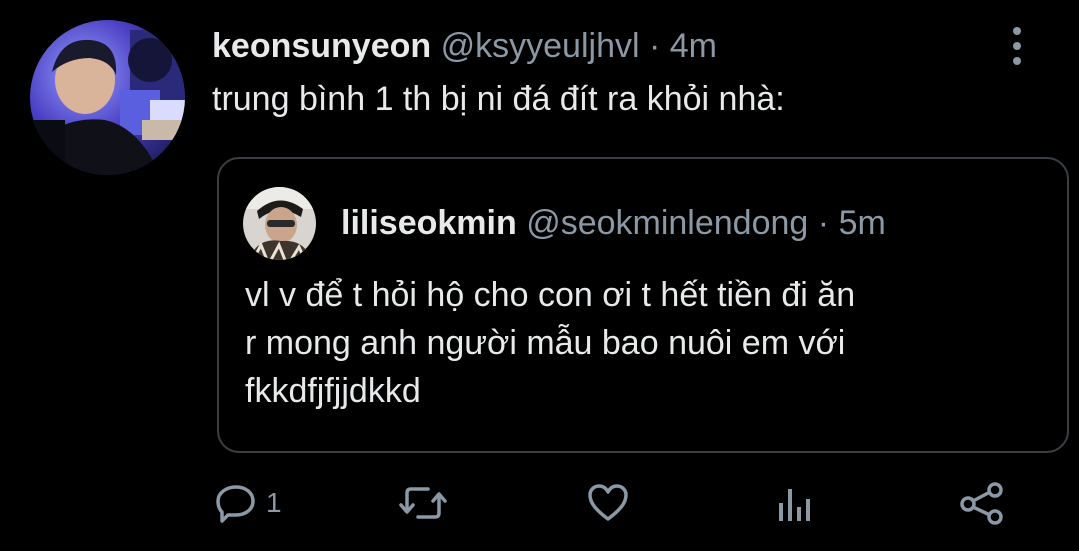  What do you see at coordinates (539, 503) in the screenshot?
I see `tweet-action-bar: 1` at bounding box center [539, 503].